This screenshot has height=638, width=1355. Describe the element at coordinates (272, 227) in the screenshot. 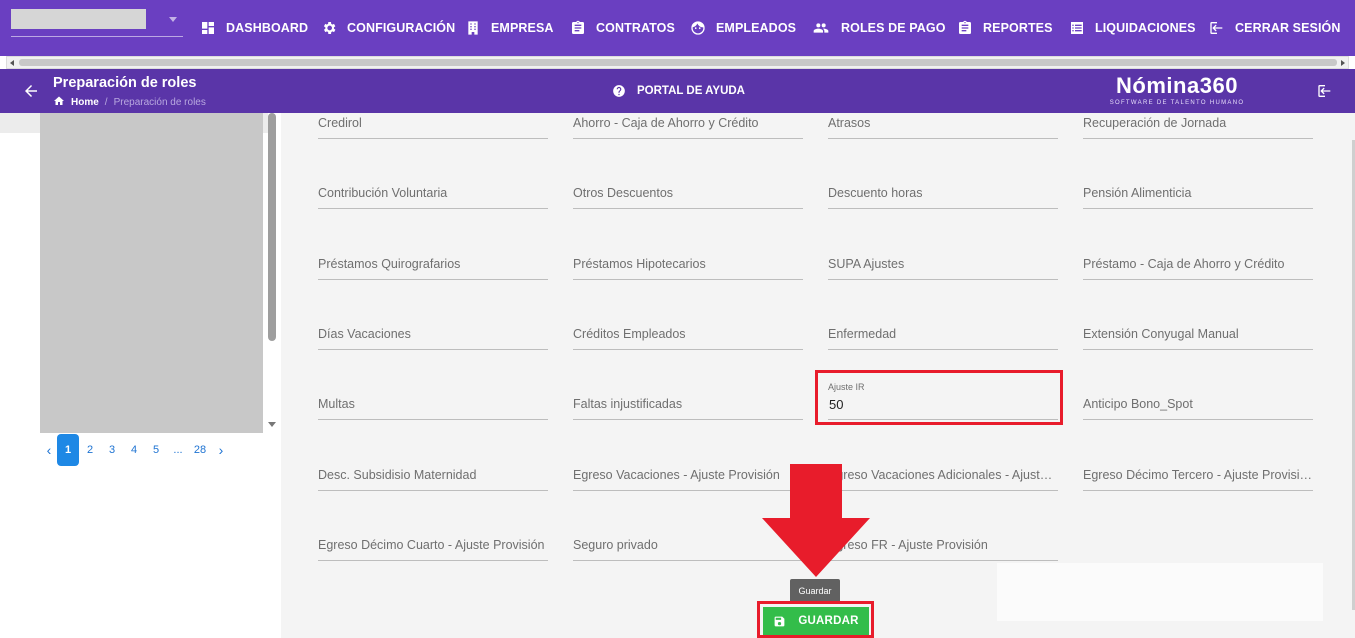

I see `list-scrollbar-thumb` at that location.